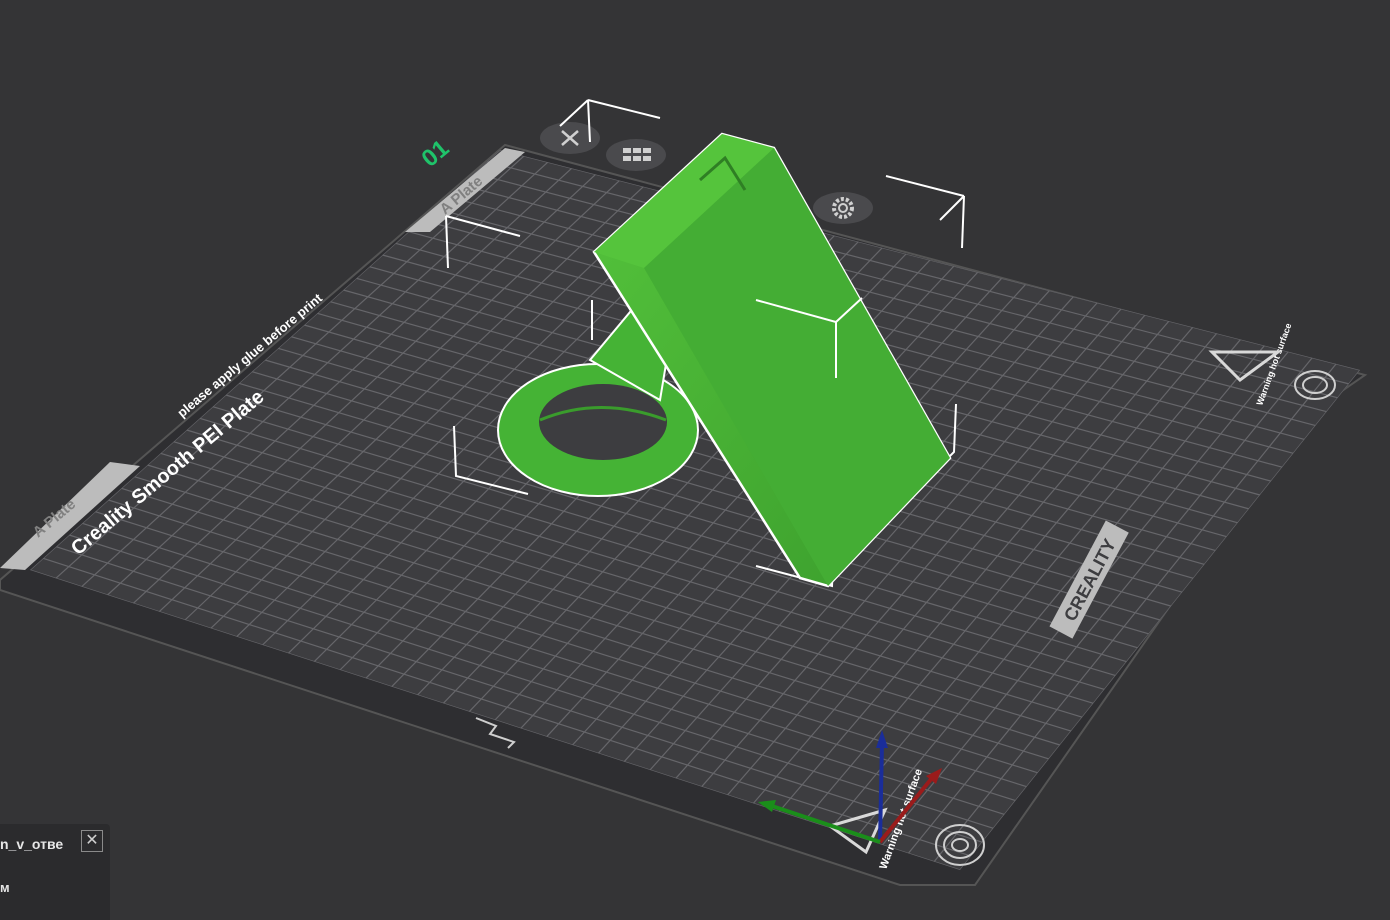 Image resolution: width=1390 pixels, height=920 pixels. Describe the element at coordinates (55, 872) in the screenshot. I see `object-info-panel: n_v_отве ✕ м` at that location.